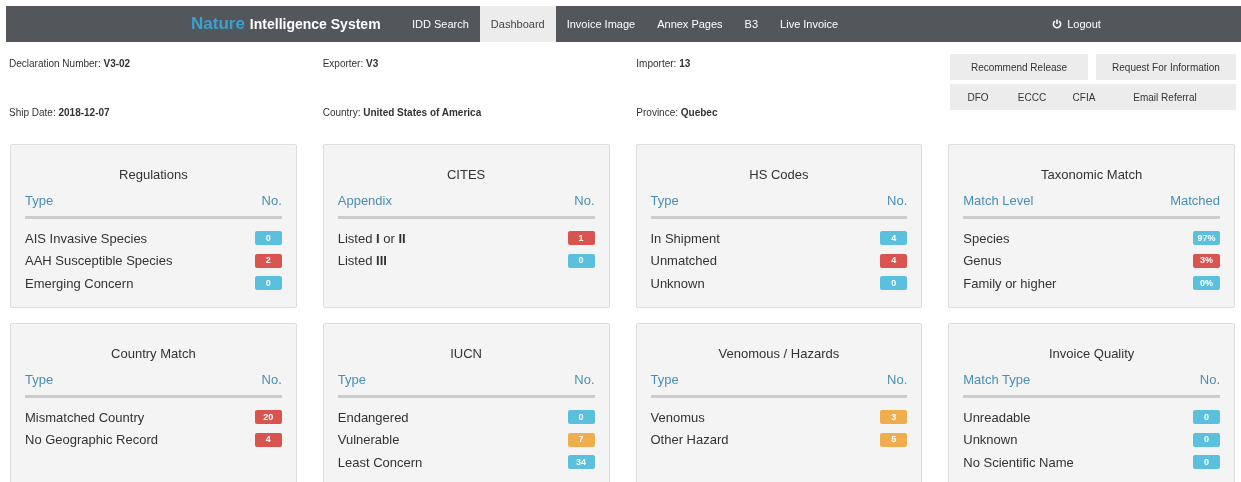 Image resolution: width=1241 pixels, height=482 pixels. Describe the element at coordinates (368, 440) in the screenshot. I see `row-label: Vulnerable` at that location.